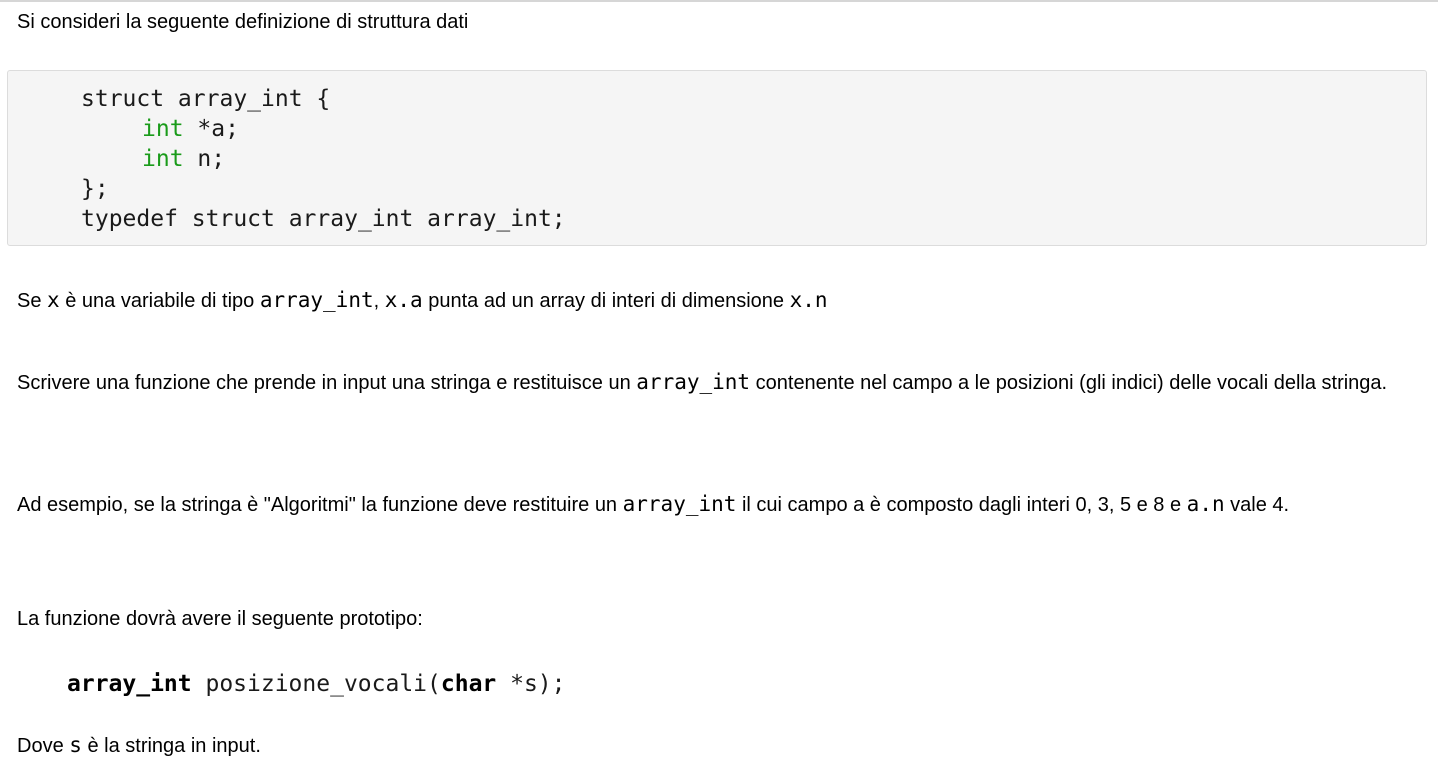 This screenshot has height=774, width=1438. Describe the element at coordinates (206, 99) in the screenshot. I see `code-line-1: struct array_int {` at that location.